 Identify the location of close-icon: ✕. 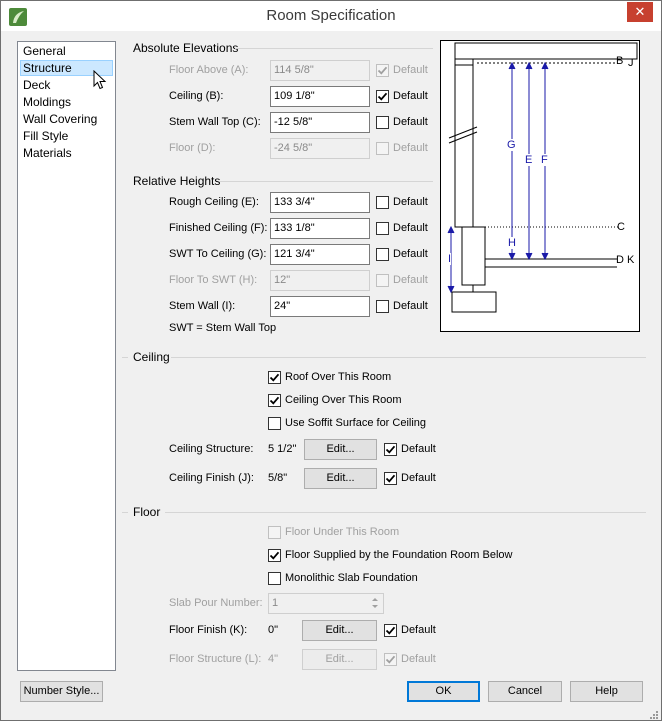
(640, 11).